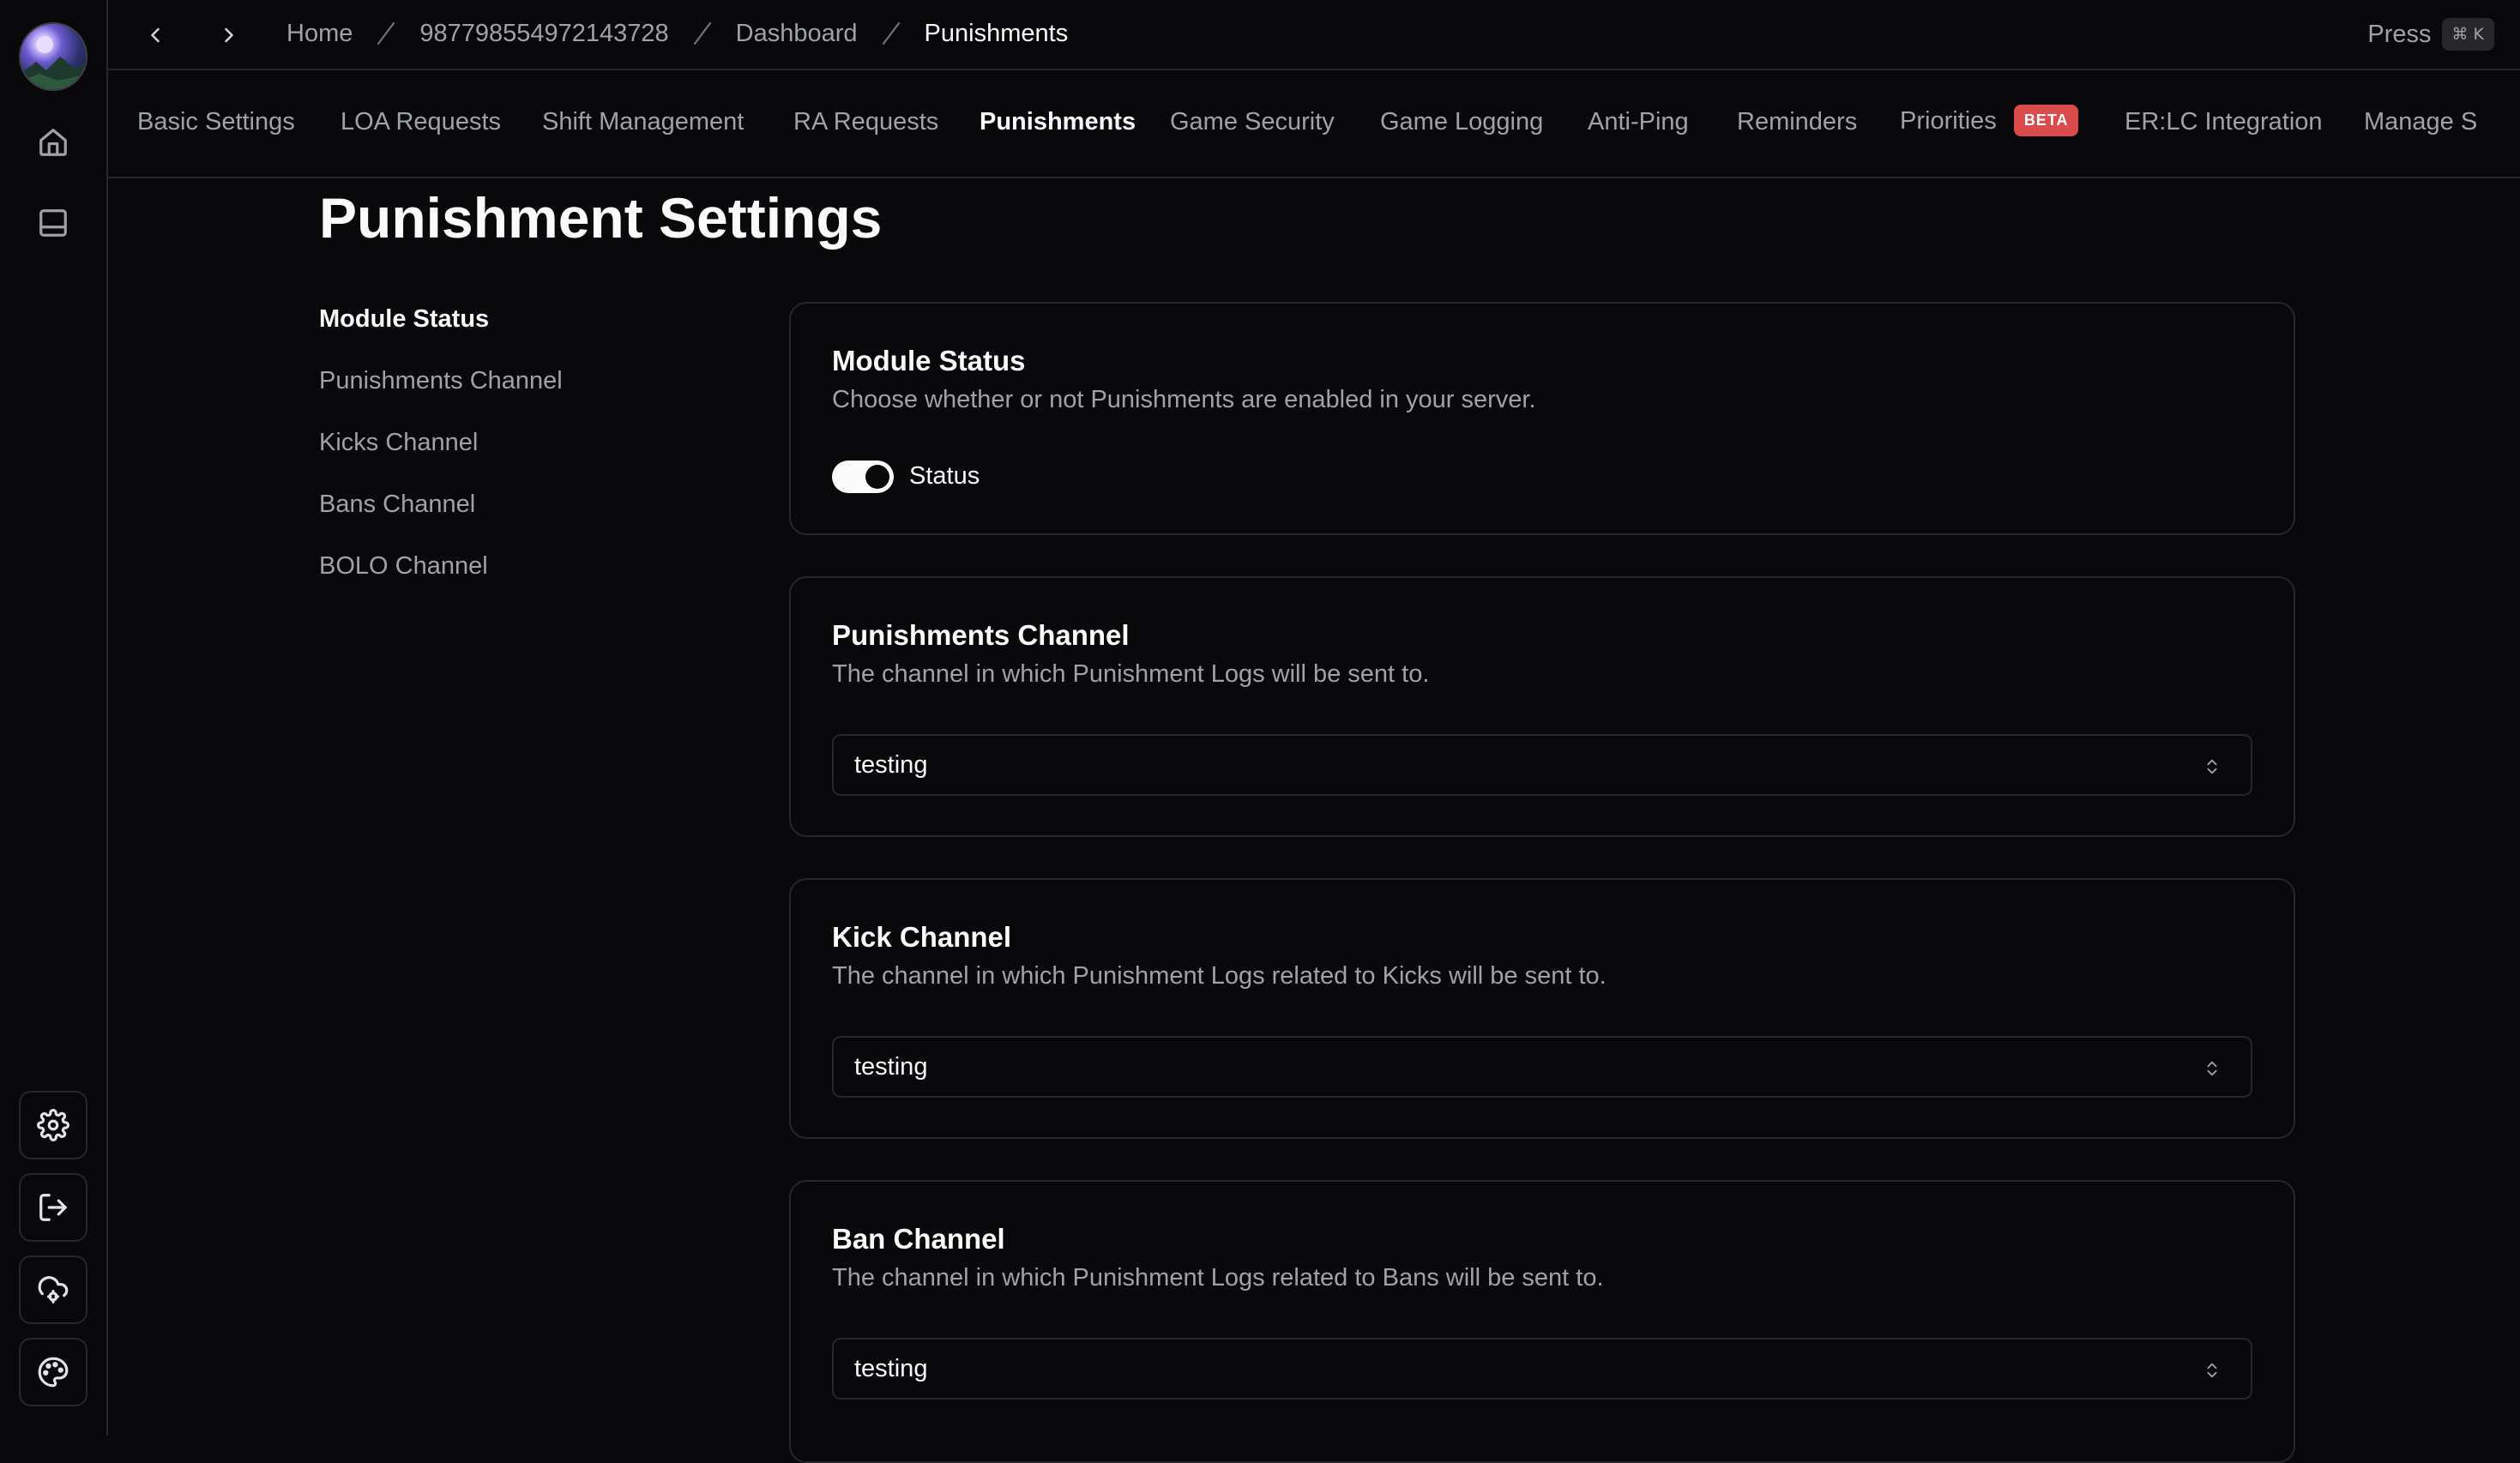  I want to click on page-title: Punishment Settings, so click(601, 218).